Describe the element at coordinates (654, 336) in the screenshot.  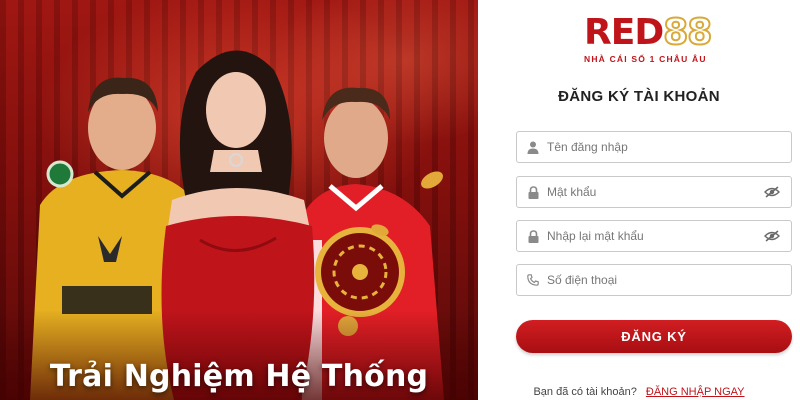
I see `register-button: ĐĂNG KÝ` at that location.